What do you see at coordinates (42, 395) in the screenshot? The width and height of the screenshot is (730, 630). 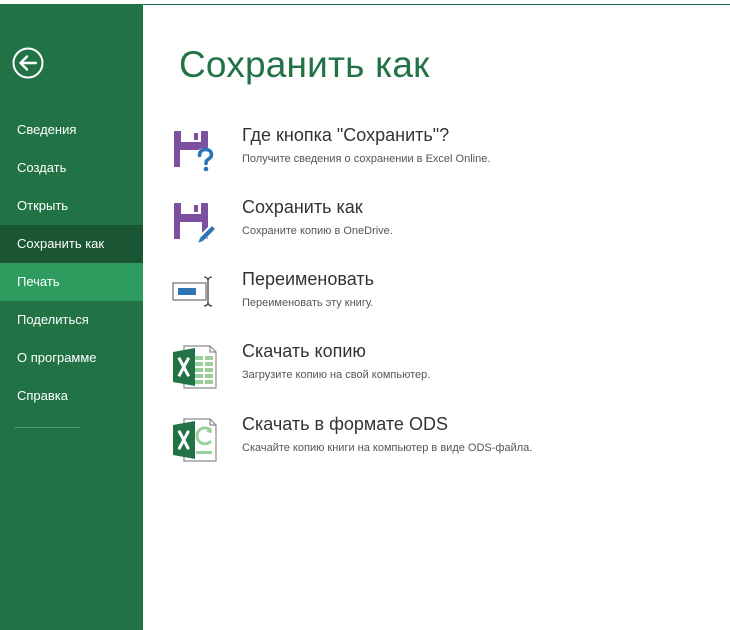 I see `sidebar-item-label: Справка` at bounding box center [42, 395].